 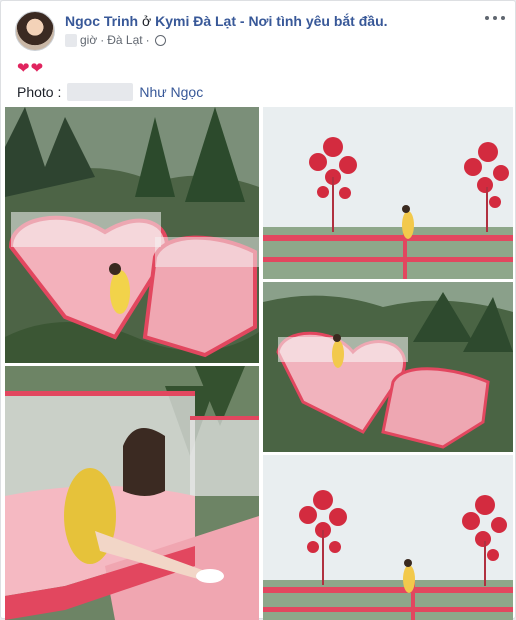 What do you see at coordinates (88, 40) in the screenshot?
I see `time-suffix: giờ` at bounding box center [88, 40].